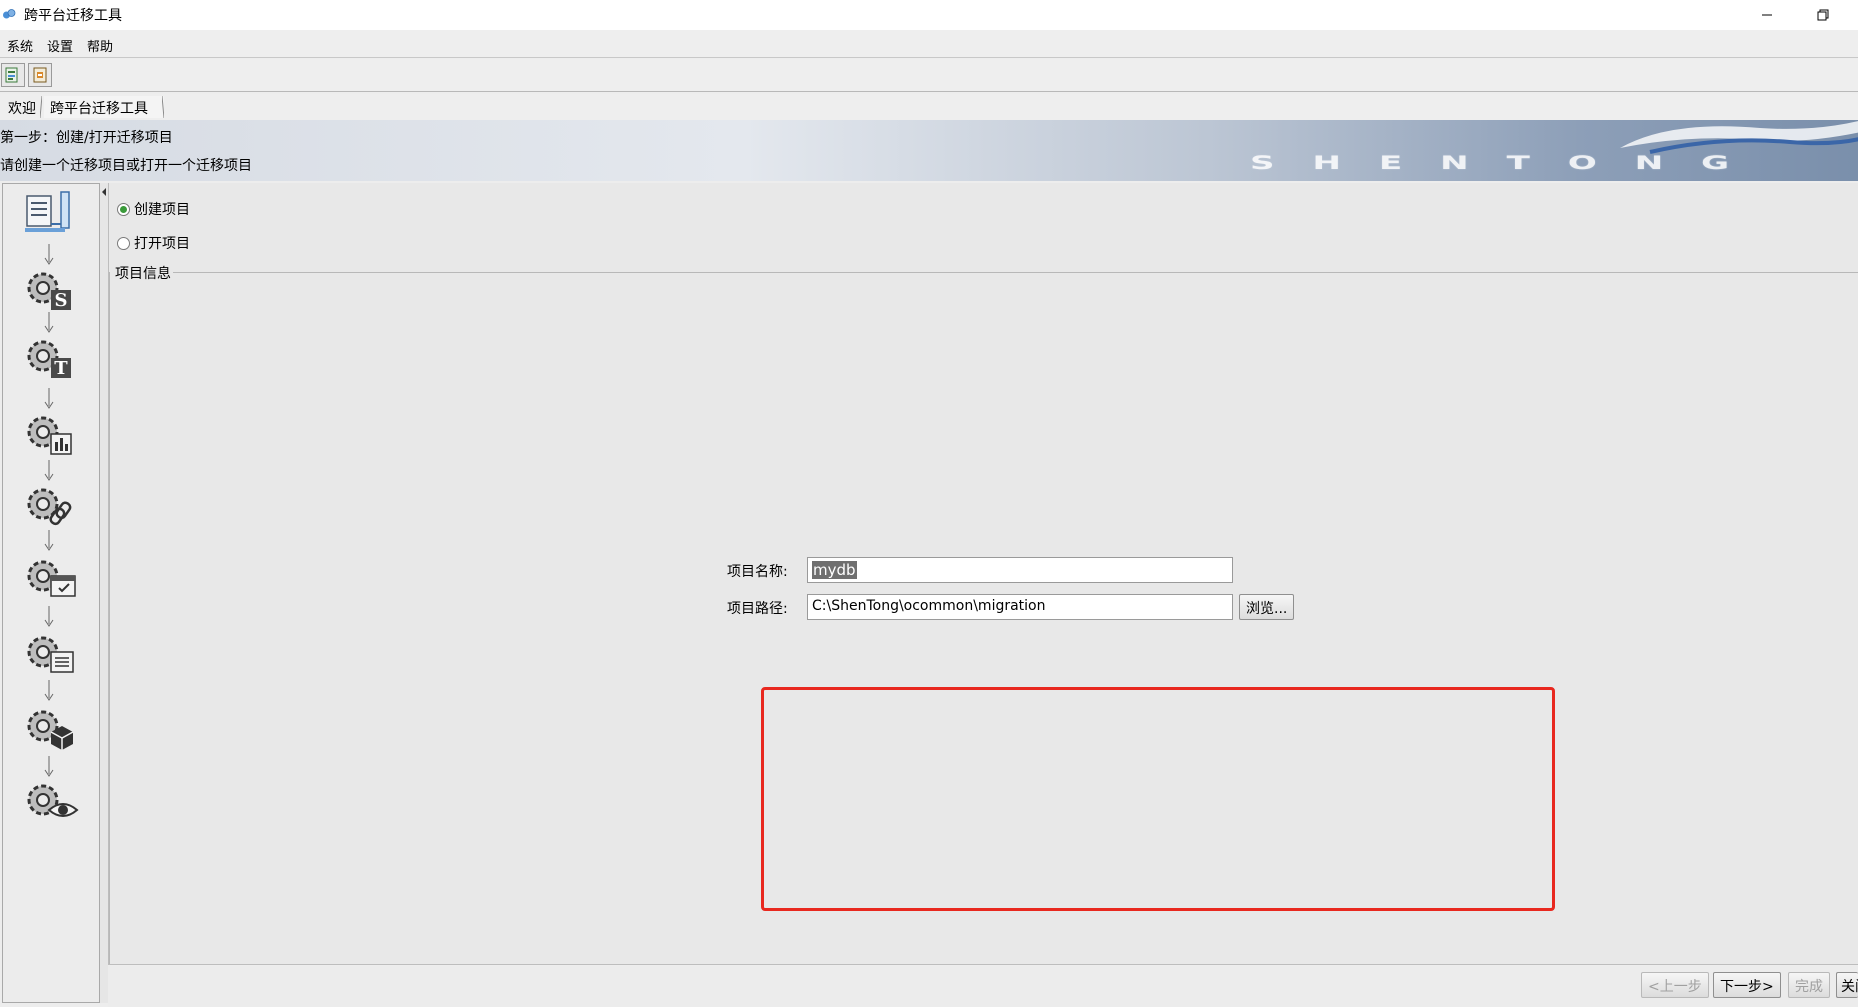  I want to click on steps-sidebar: S T, so click(51, 593).